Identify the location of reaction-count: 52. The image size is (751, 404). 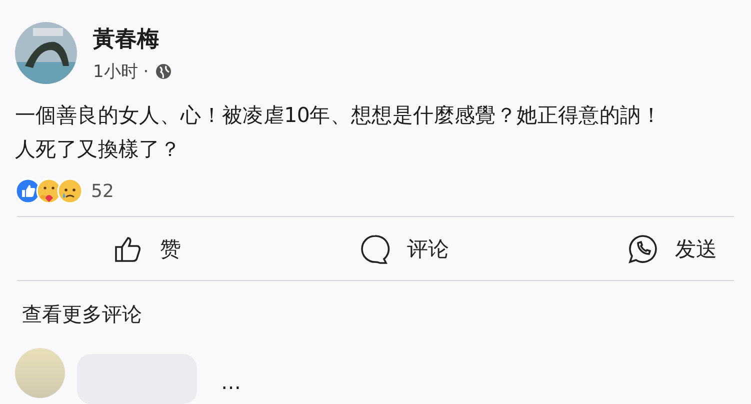
(102, 191).